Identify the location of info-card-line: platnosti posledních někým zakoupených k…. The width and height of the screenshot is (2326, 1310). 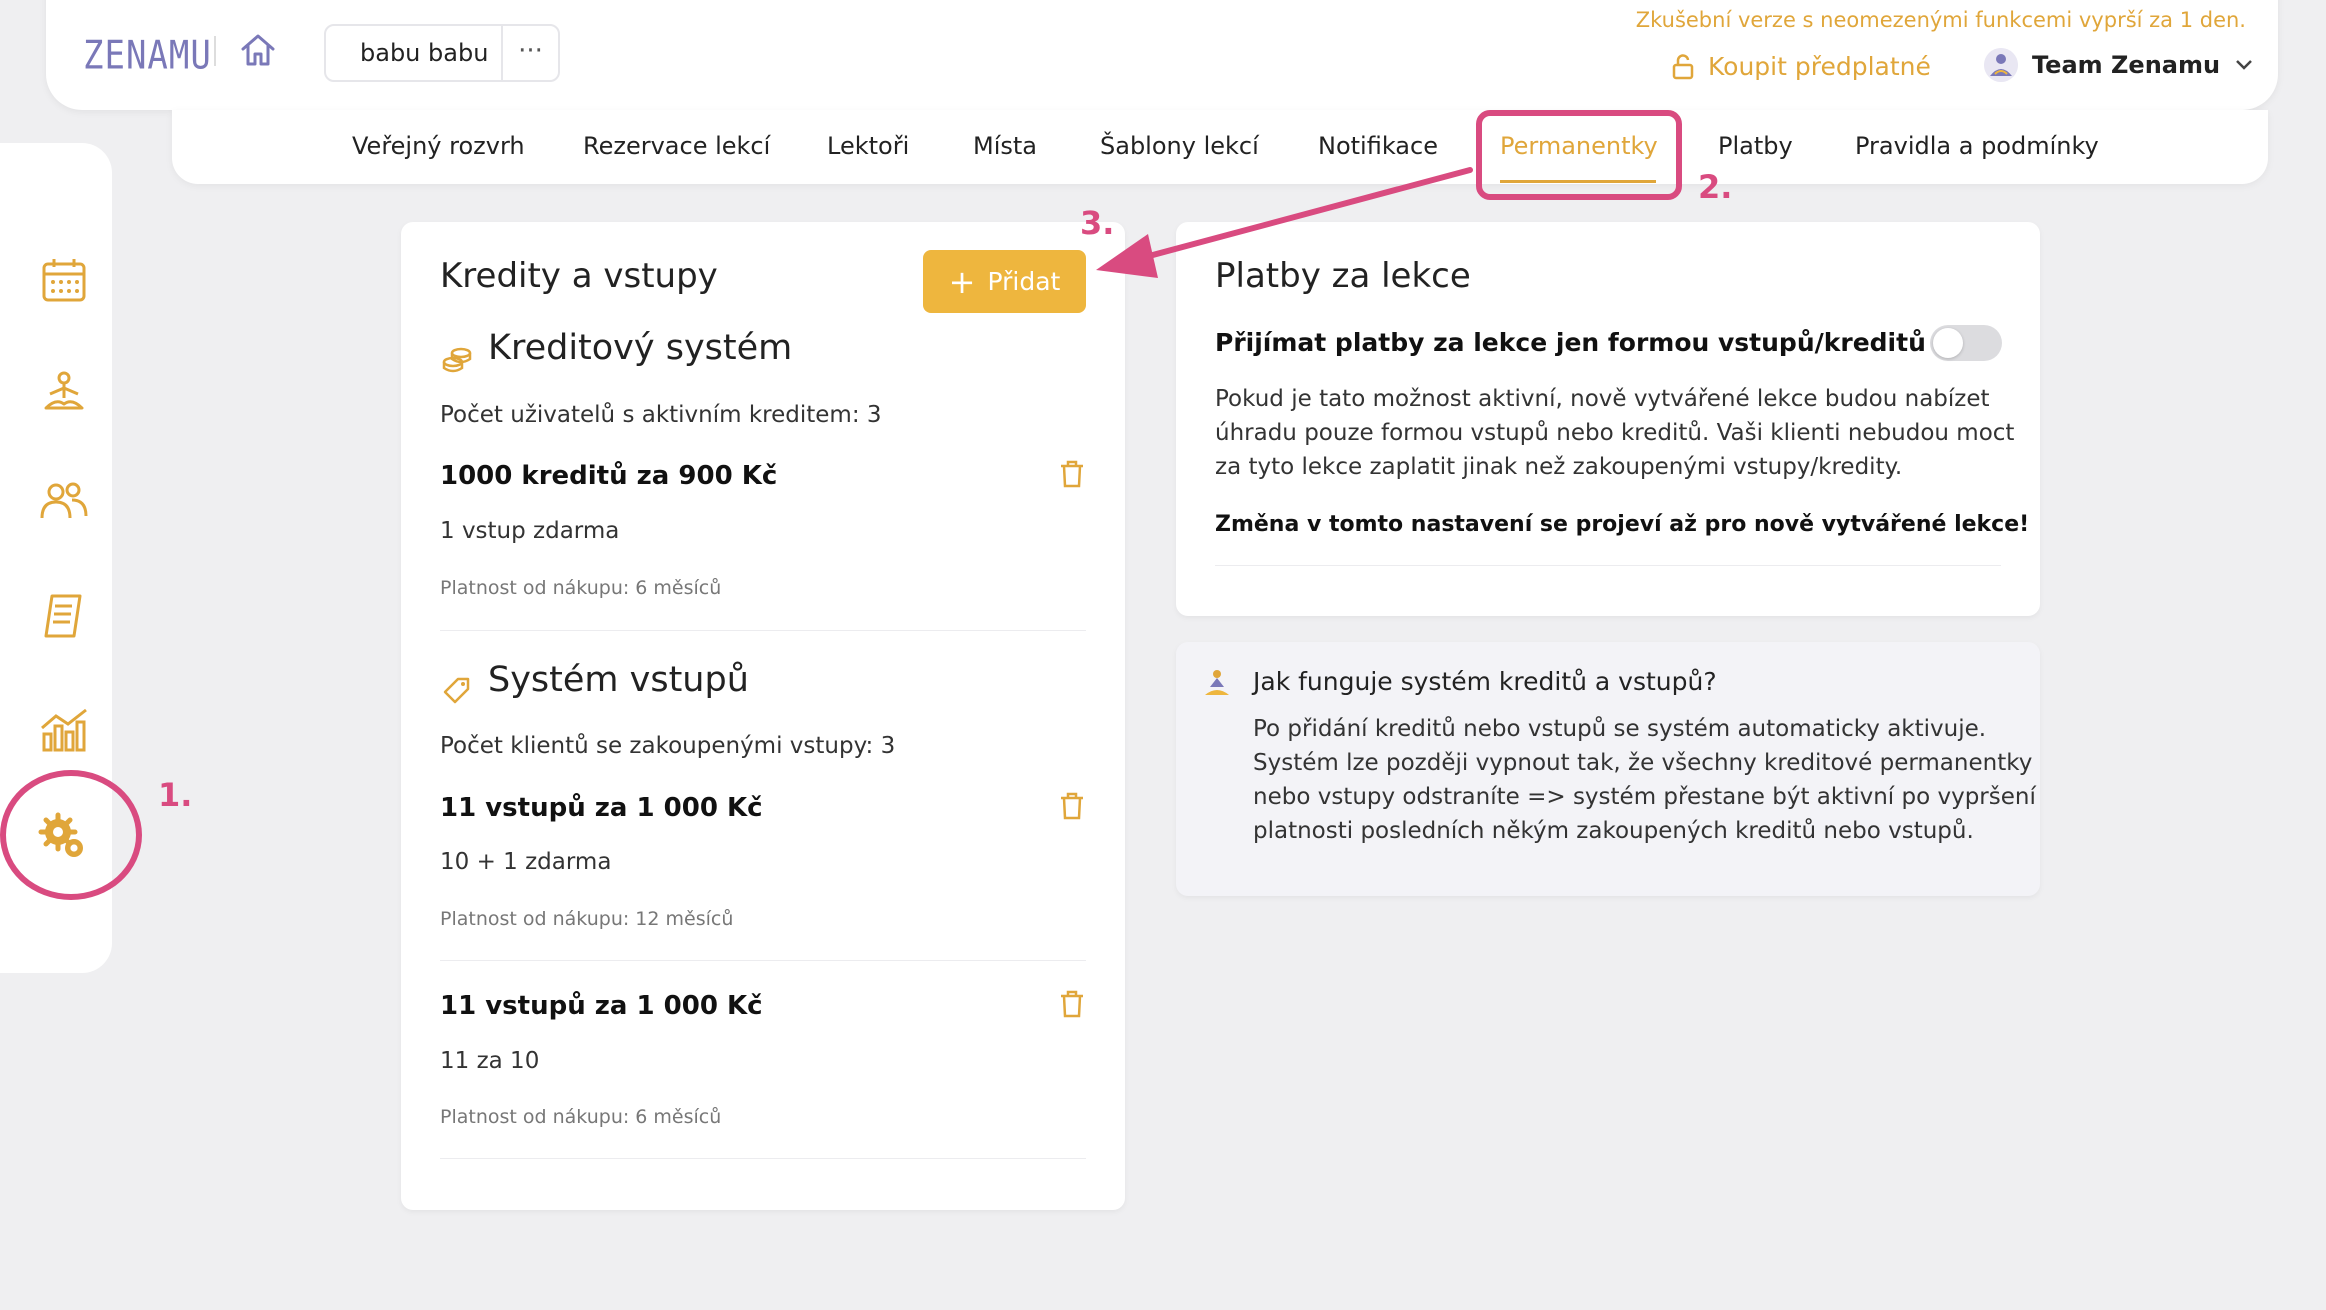
(1613, 831).